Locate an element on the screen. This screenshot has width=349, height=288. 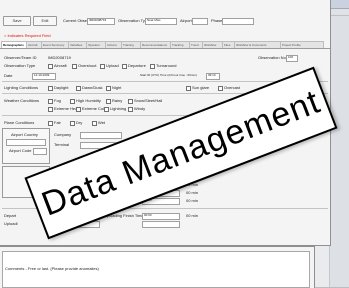
tab-workflow: Workflow is located at coordinates (213, 44).